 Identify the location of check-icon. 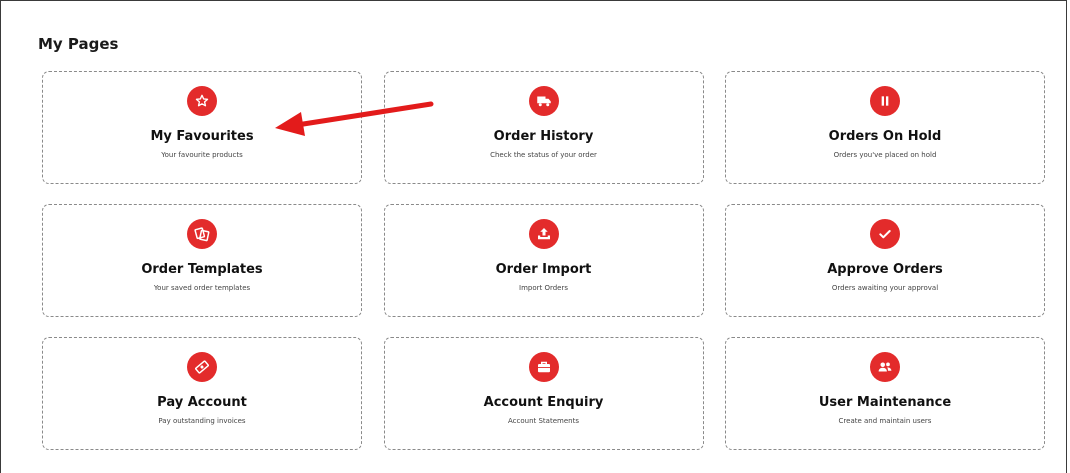
(885, 234).